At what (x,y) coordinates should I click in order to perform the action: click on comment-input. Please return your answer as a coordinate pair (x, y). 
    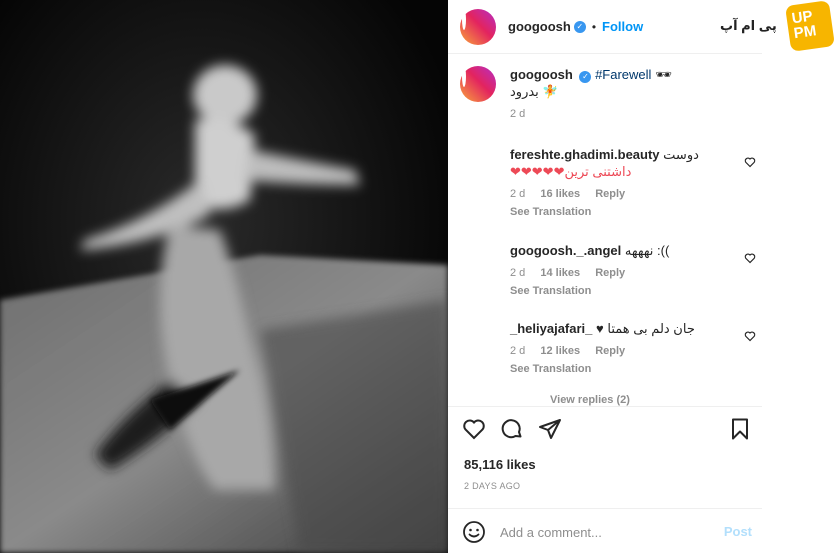
    Looking at the image, I should click on (600, 532).